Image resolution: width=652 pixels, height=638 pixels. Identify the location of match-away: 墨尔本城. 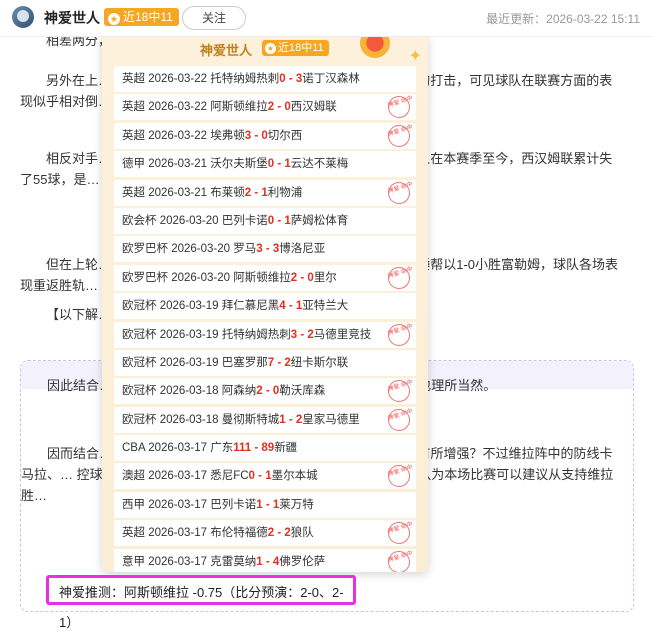
(294, 476).